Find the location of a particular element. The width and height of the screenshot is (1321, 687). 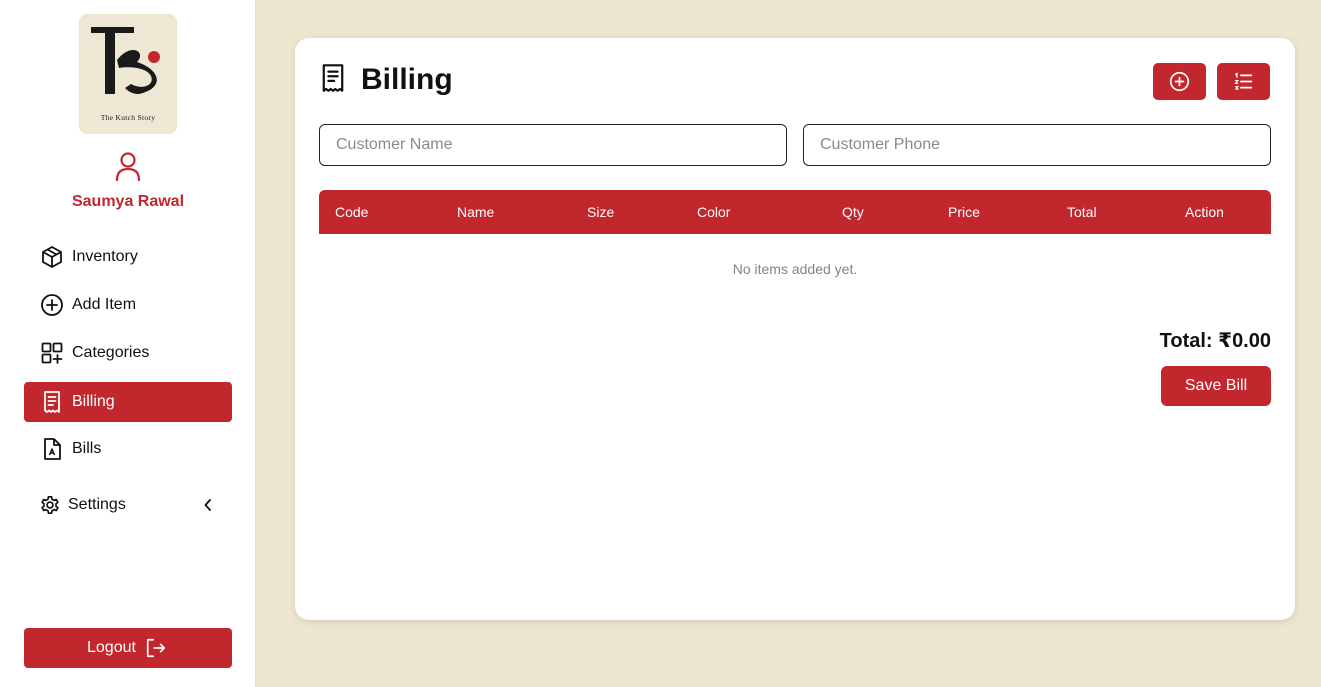

sidebar-item-bills: Bills is located at coordinates (128, 449).